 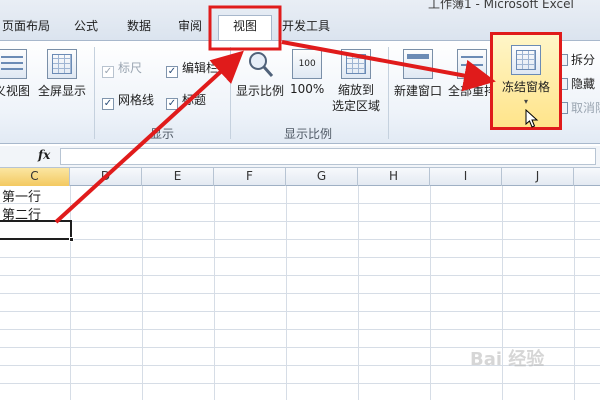 I want to click on tab-developer: 开发工具, so click(x=306, y=27).